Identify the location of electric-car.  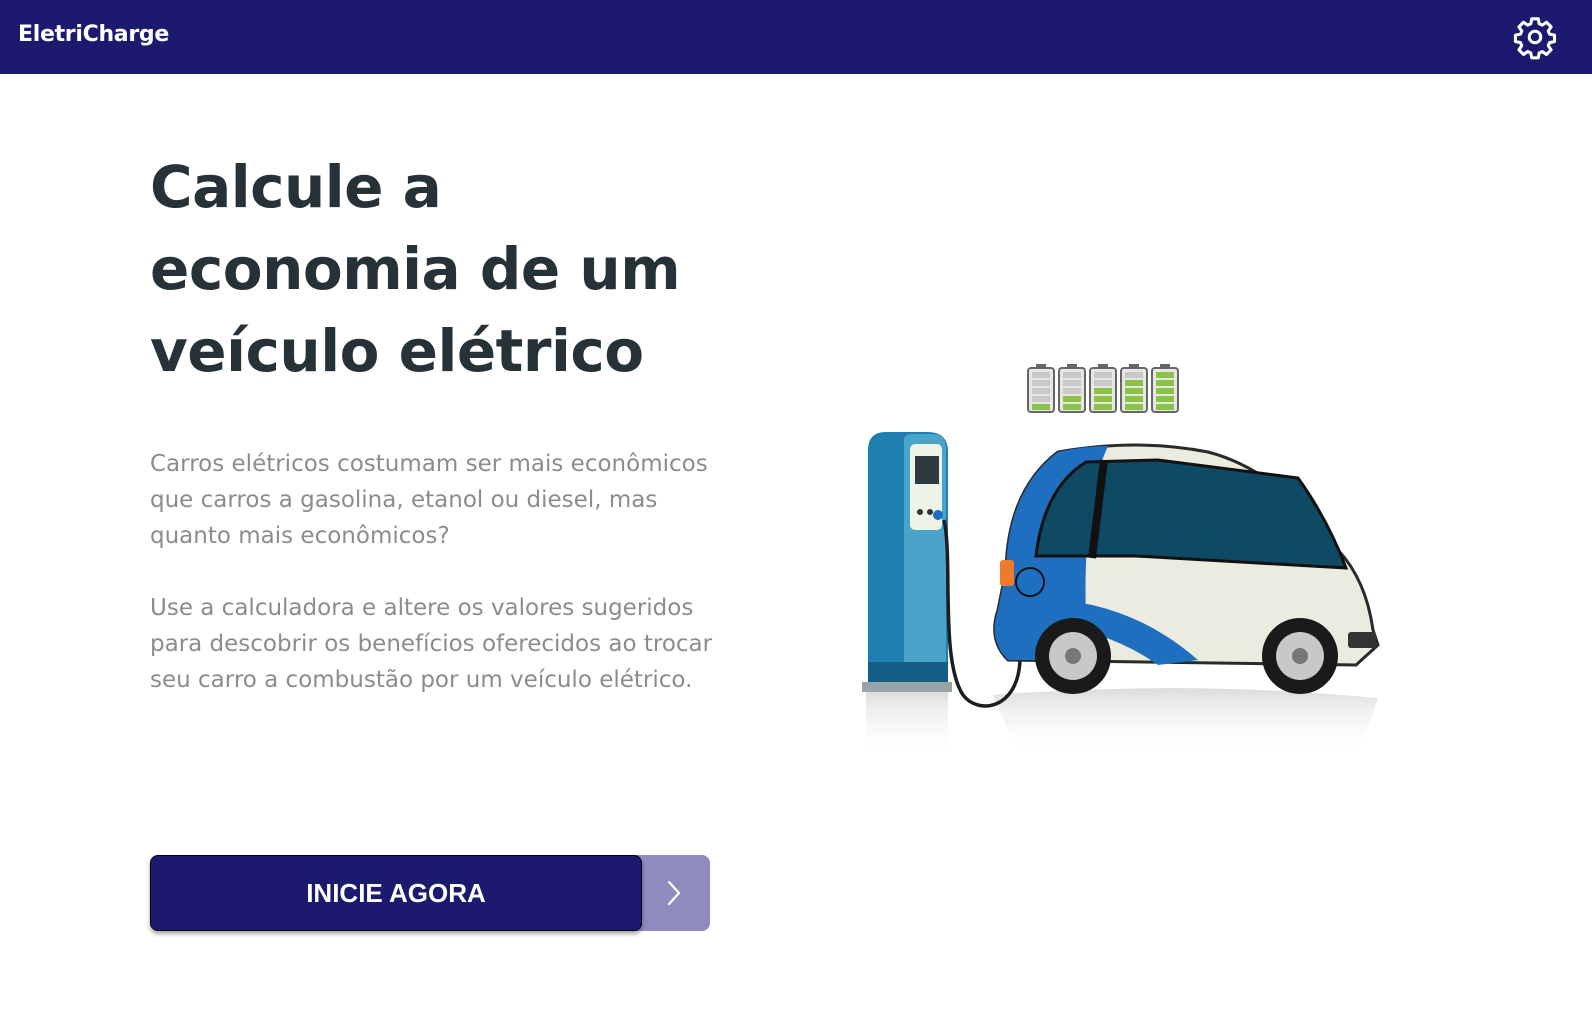
(1186, 568).